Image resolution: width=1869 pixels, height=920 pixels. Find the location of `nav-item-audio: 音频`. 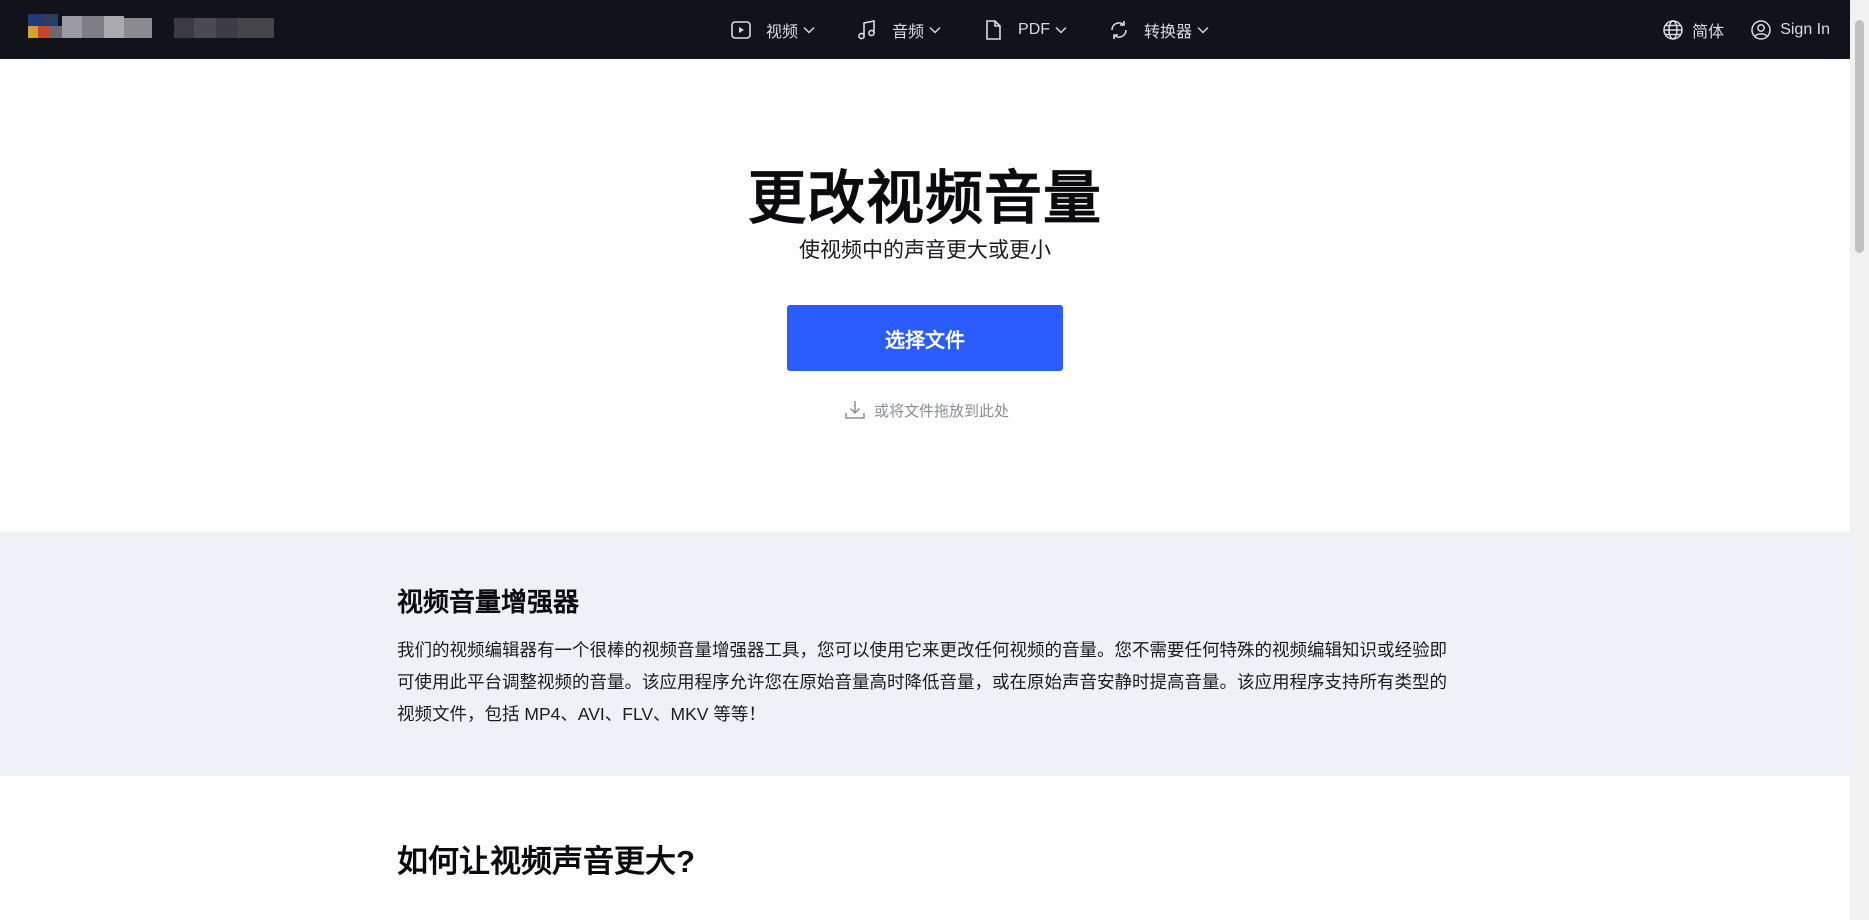

nav-item-audio: 音频 is located at coordinates (898, 29).